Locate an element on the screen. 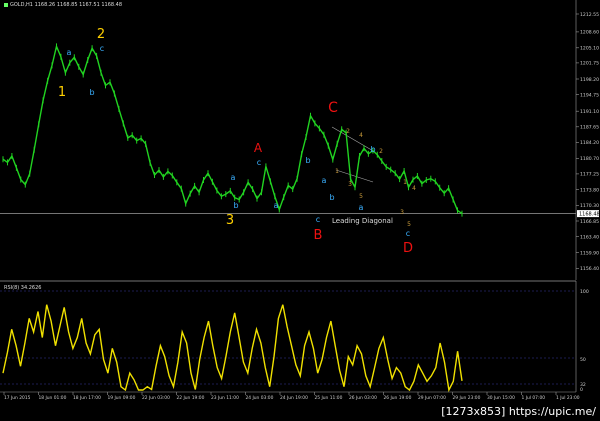  wave-label: C is located at coordinates (333, 108).